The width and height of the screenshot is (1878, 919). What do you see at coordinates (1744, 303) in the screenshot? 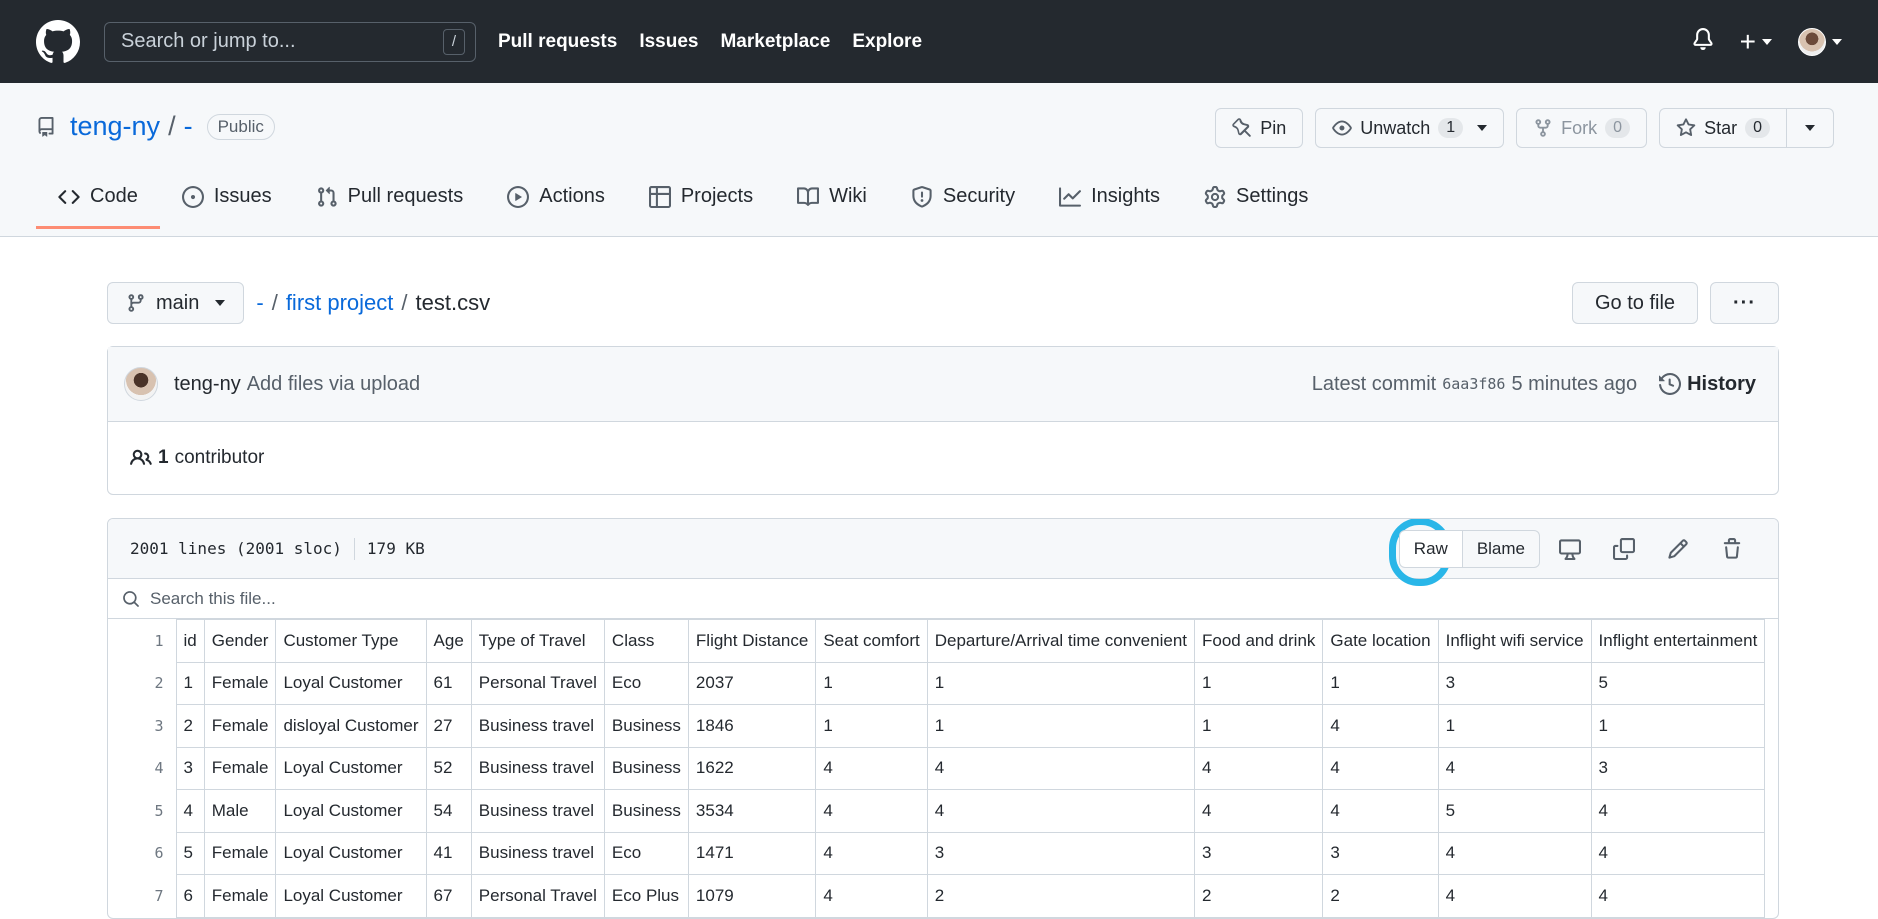
I see `more-options-button: ···` at bounding box center [1744, 303].